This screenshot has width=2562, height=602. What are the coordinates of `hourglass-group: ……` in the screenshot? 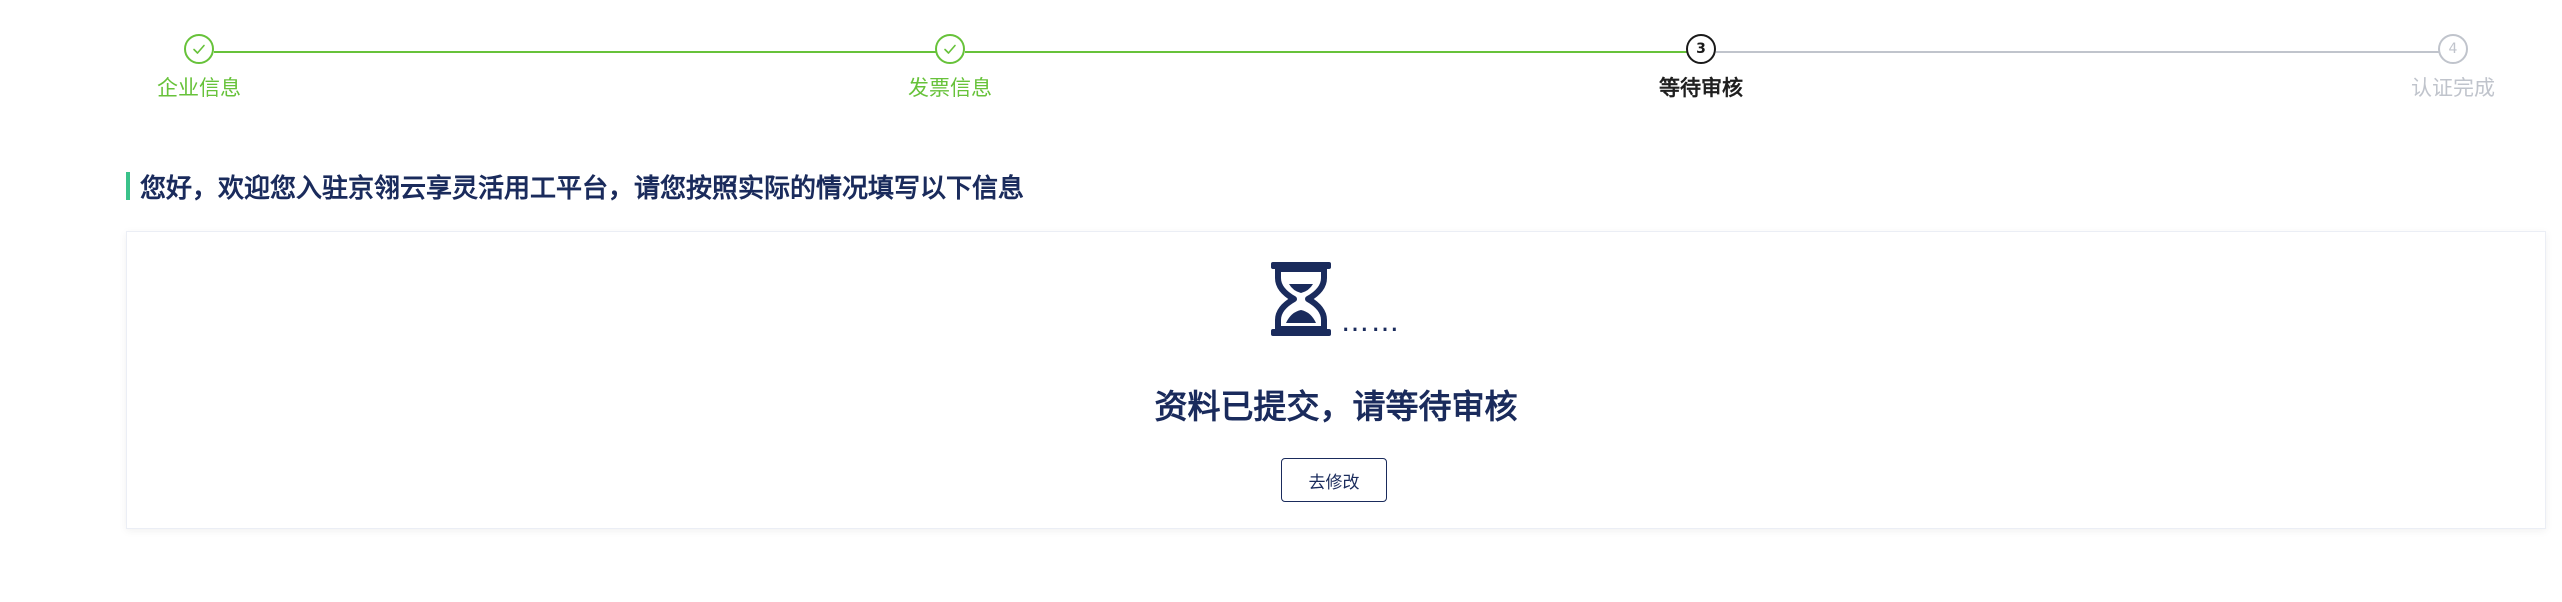 It's located at (1335, 299).